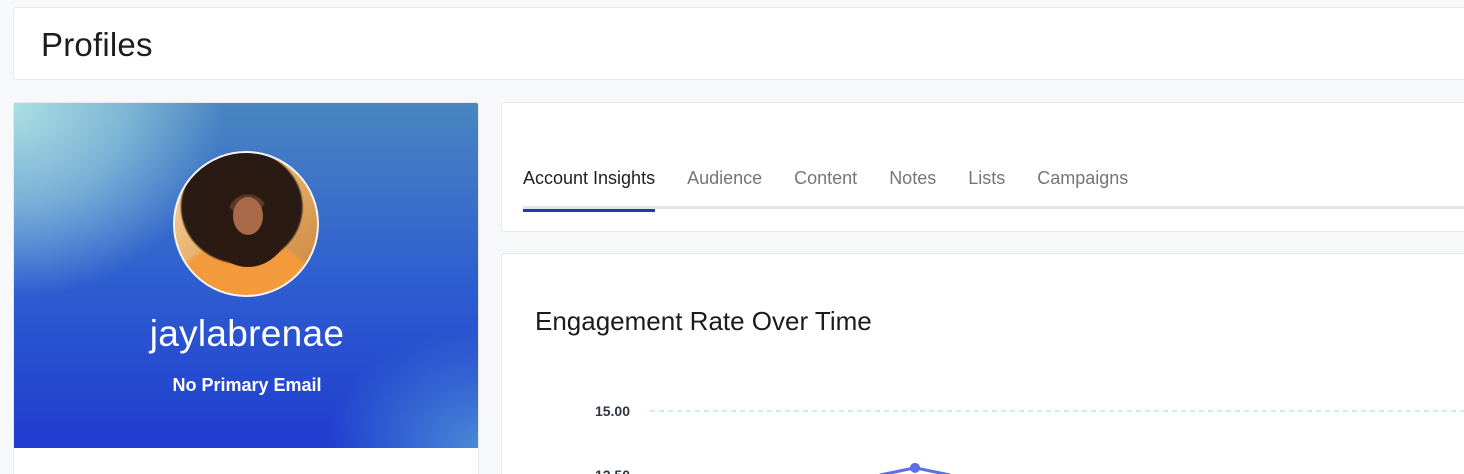 The height and width of the screenshot is (474, 1464). Describe the element at coordinates (724, 186) in the screenshot. I see `tab-audience: Audience` at that location.